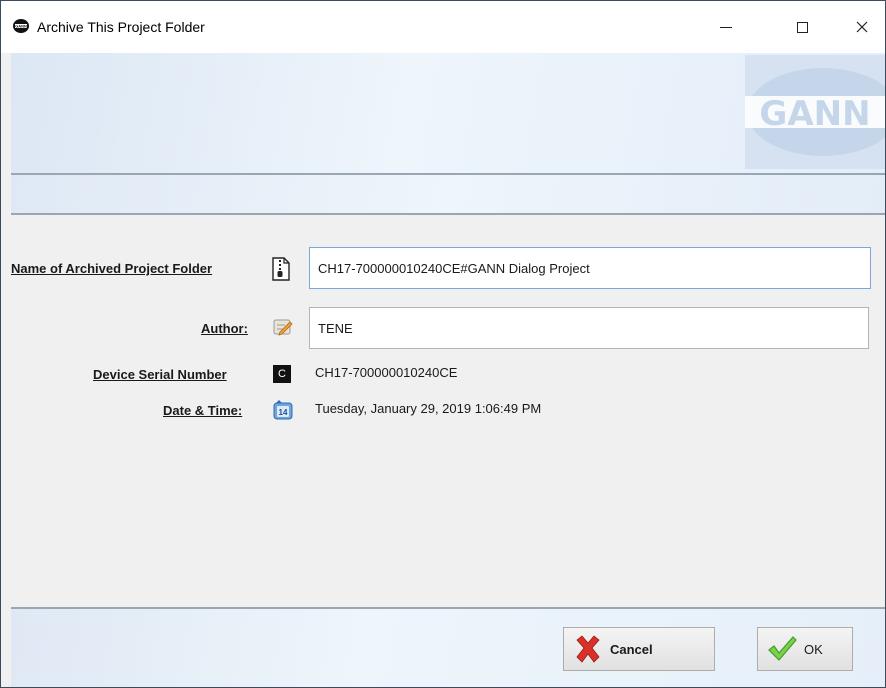 The width and height of the screenshot is (886, 688). Describe the element at coordinates (160, 374) in the screenshot. I see `serial-label: Device Serial Number` at that location.